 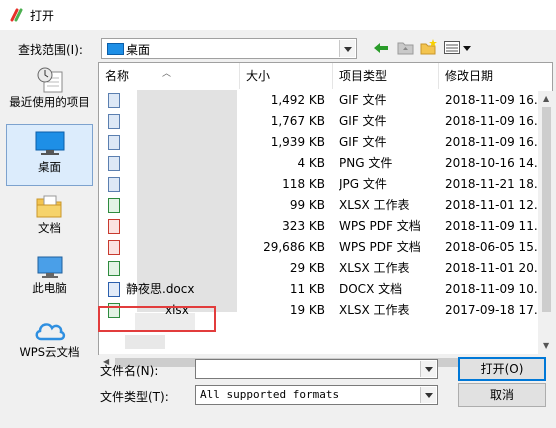 What do you see at coordinates (325, 100) in the screenshot?
I see `file-row: 1,492 KB GIF 文件 2018-11-09 16.` at bounding box center [325, 100].